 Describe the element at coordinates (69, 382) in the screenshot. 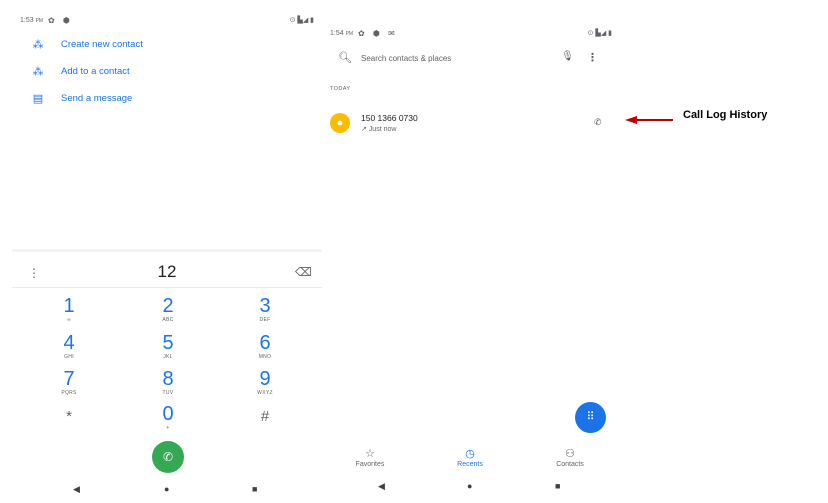

I see `key-7: 7 PQRS` at that location.